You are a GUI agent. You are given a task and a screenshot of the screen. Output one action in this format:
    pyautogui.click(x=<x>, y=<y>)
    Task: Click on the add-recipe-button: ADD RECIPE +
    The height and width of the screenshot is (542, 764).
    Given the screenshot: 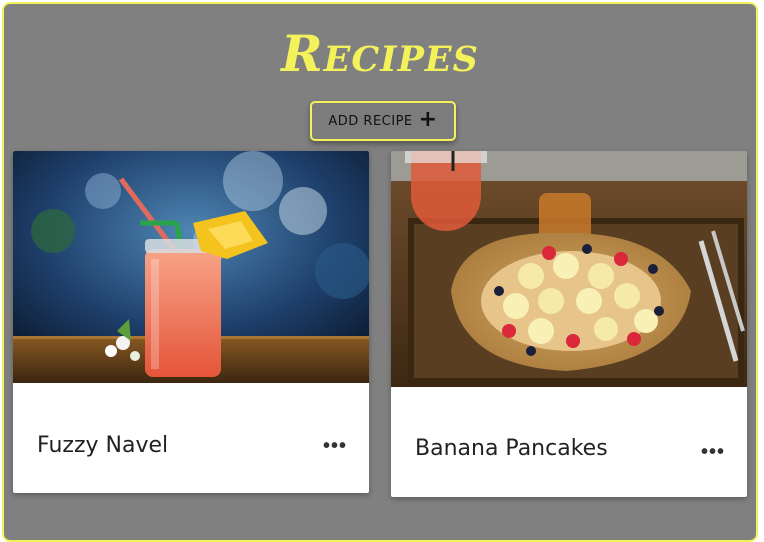 What is the action you would take?
    pyautogui.click(x=383, y=121)
    